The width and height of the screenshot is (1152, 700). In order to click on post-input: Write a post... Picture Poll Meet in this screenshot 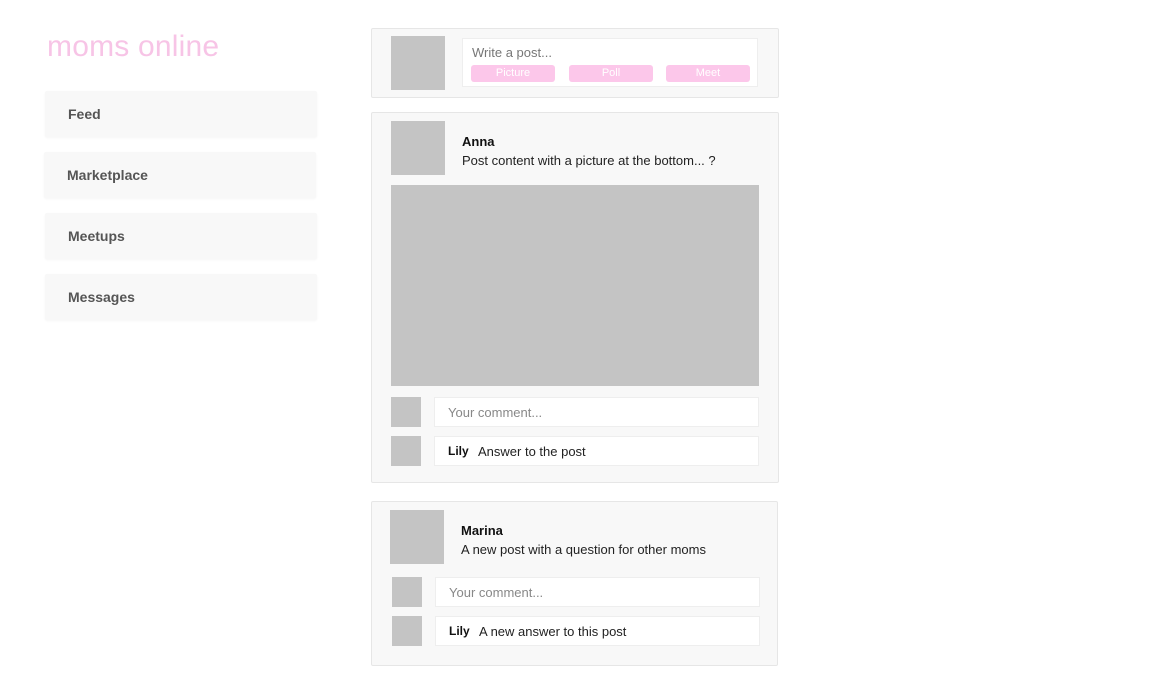, I will do `click(610, 62)`.